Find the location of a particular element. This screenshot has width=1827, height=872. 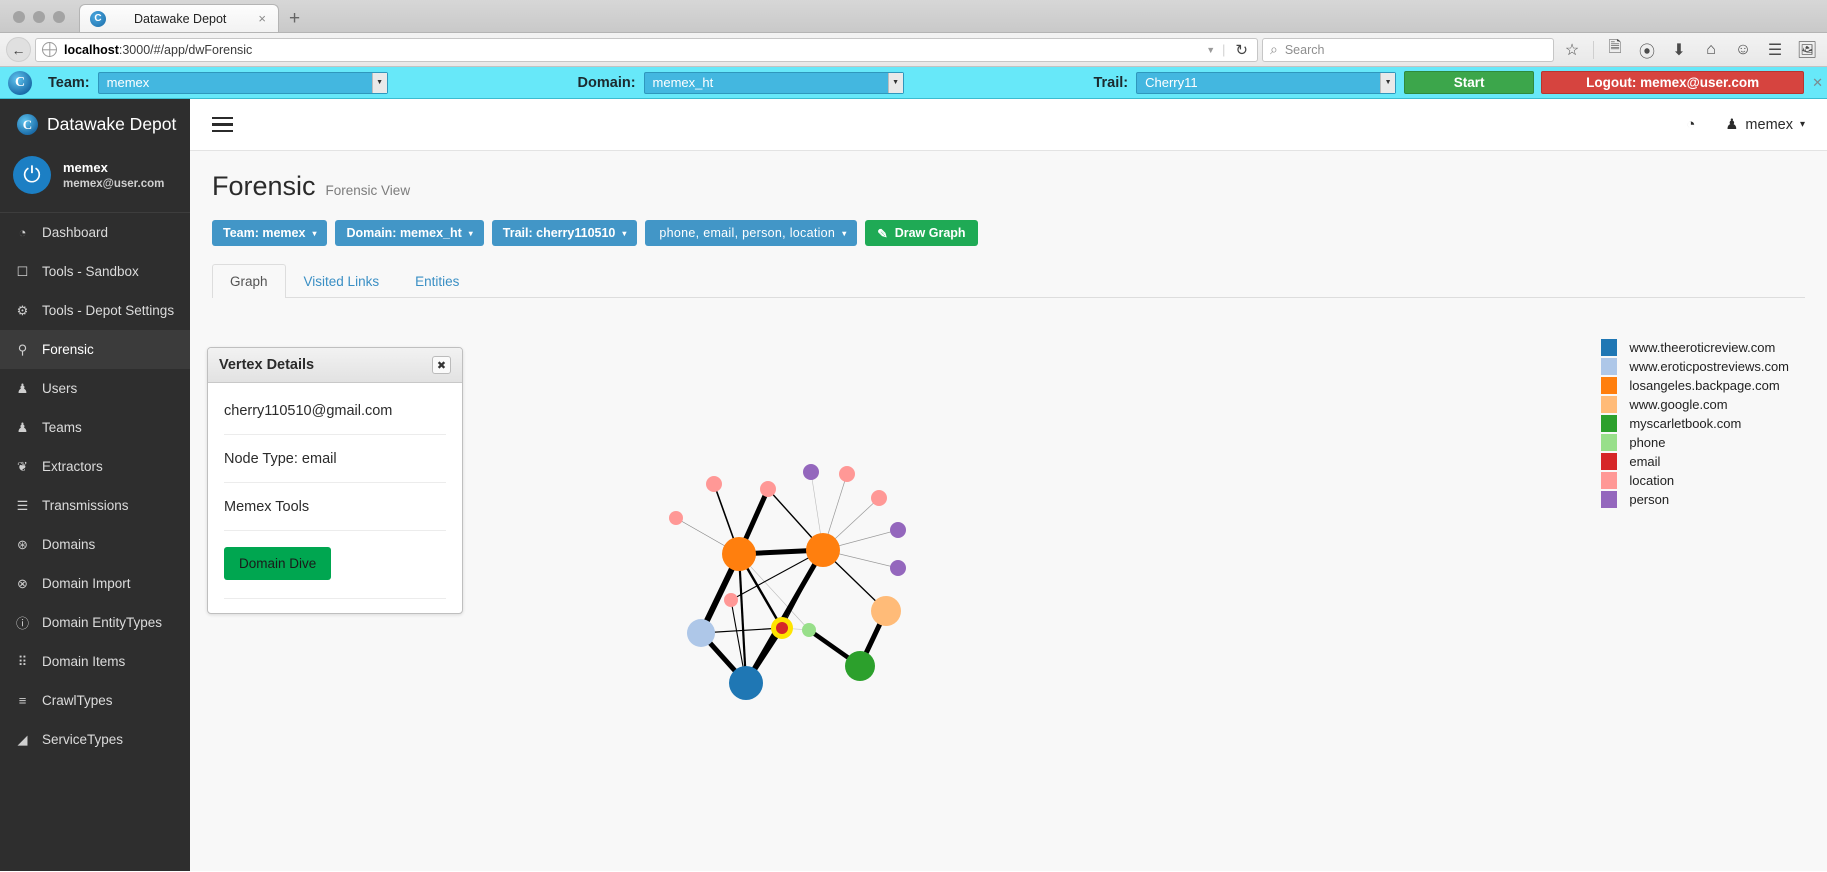

sidebar-item-label: Domain EntityTypes is located at coordinates (102, 622).